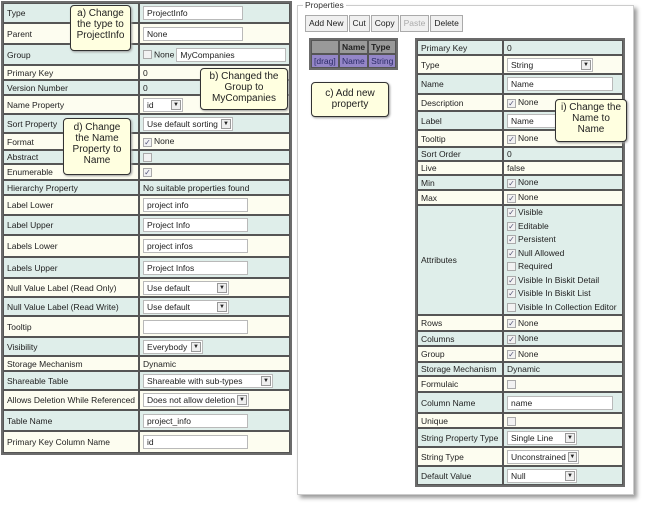  Describe the element at coordinates (208, 380) in the screenshot. I see `shareable-table-select: Shareable with sub-types ▼` at that location.